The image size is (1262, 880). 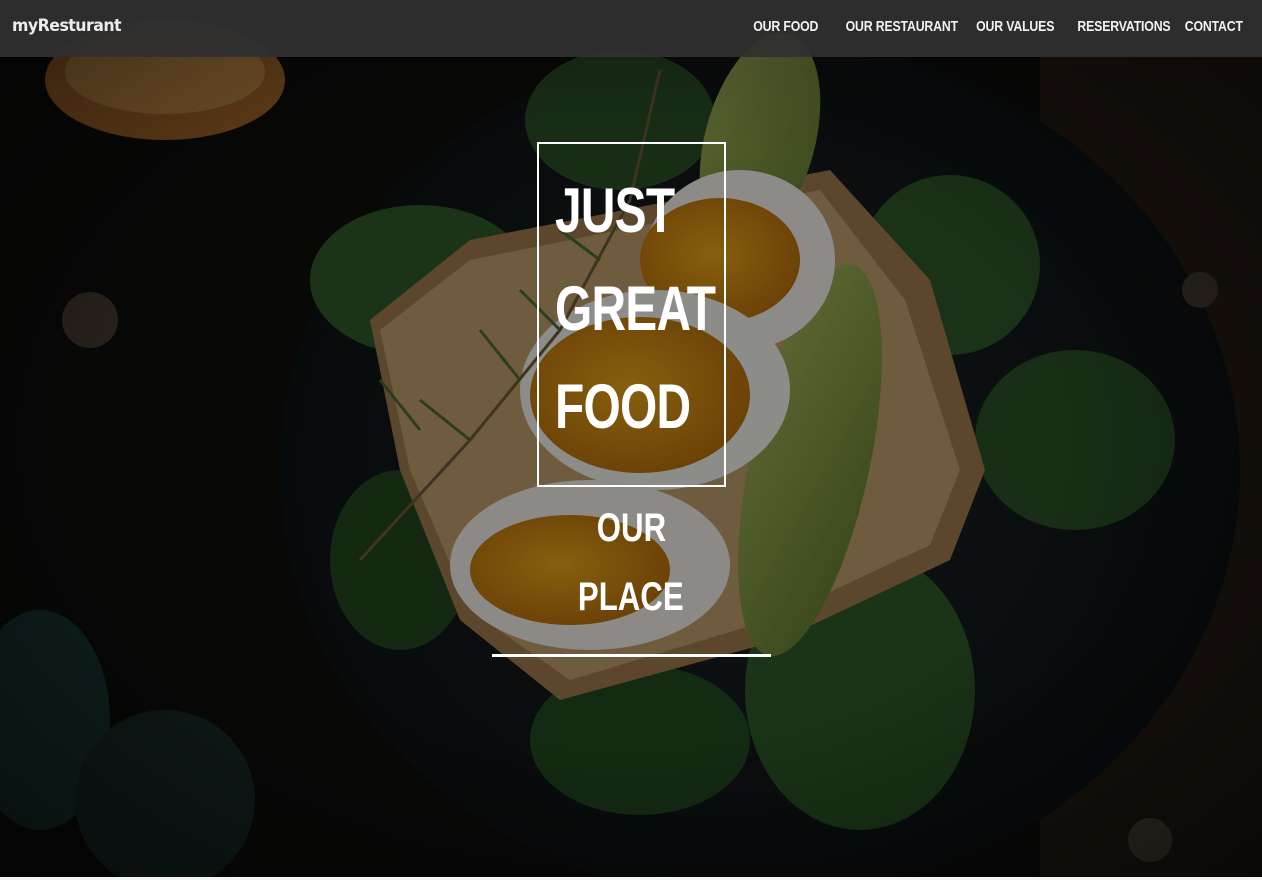 I want to click on headline-line-1: JUST, so click(x=615, y=211).